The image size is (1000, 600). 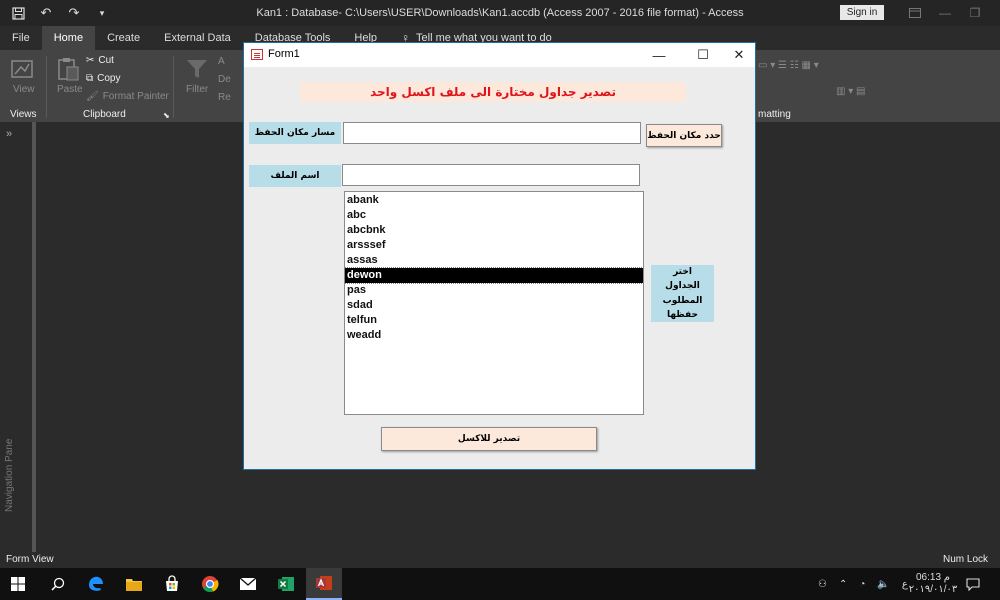 I want to click on tab-create: Create, so click(x=123, y=38).